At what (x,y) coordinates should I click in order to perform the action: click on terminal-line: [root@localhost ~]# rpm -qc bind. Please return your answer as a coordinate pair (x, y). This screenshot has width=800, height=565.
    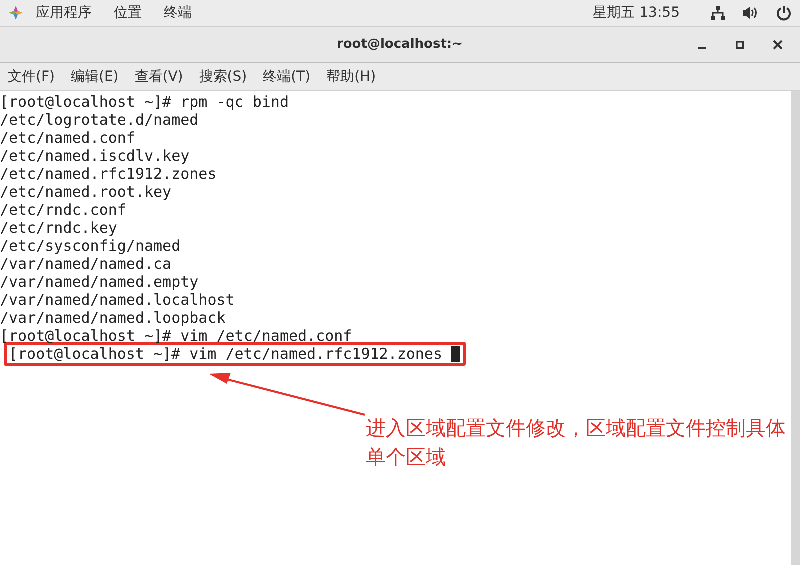
    Looking at the image, I should click on (144, 102).